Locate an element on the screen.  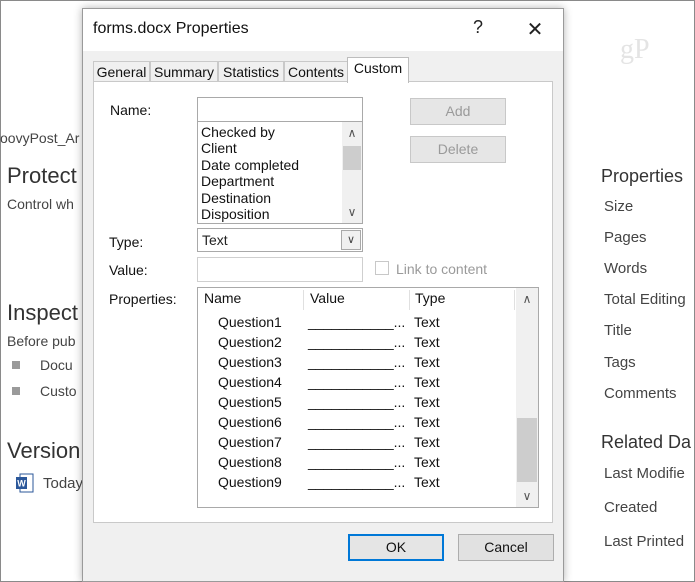
list-item: Destination is located at coordinates (236, 198).